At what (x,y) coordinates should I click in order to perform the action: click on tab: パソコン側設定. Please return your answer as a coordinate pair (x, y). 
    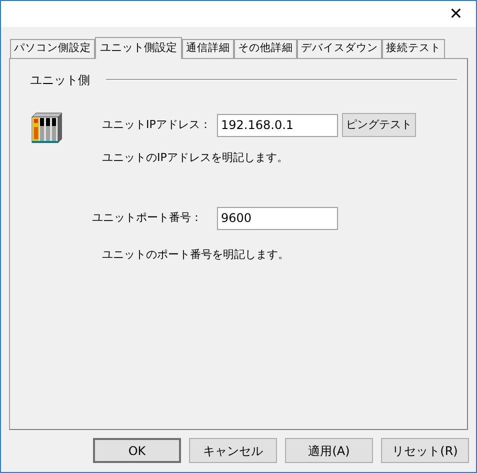
    Looking at the image, I should click on (52, 48).